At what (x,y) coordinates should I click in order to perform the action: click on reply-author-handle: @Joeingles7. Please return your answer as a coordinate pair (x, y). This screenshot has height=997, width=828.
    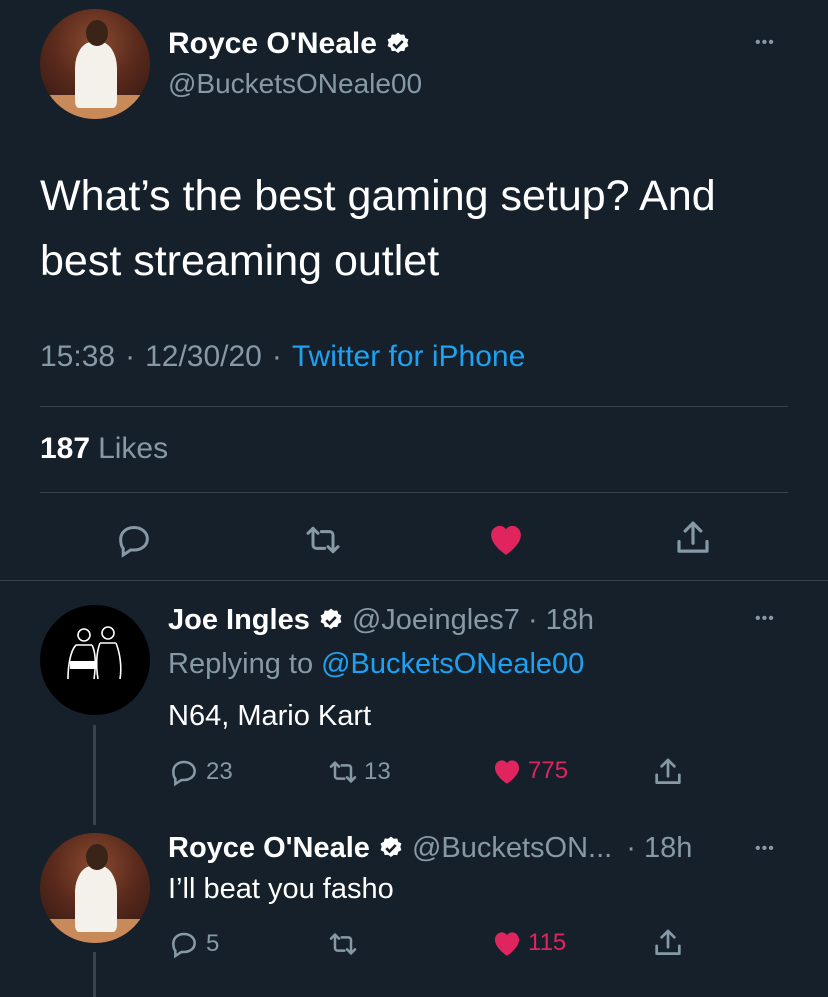
    Looking at the image, I should click on (436, 620).